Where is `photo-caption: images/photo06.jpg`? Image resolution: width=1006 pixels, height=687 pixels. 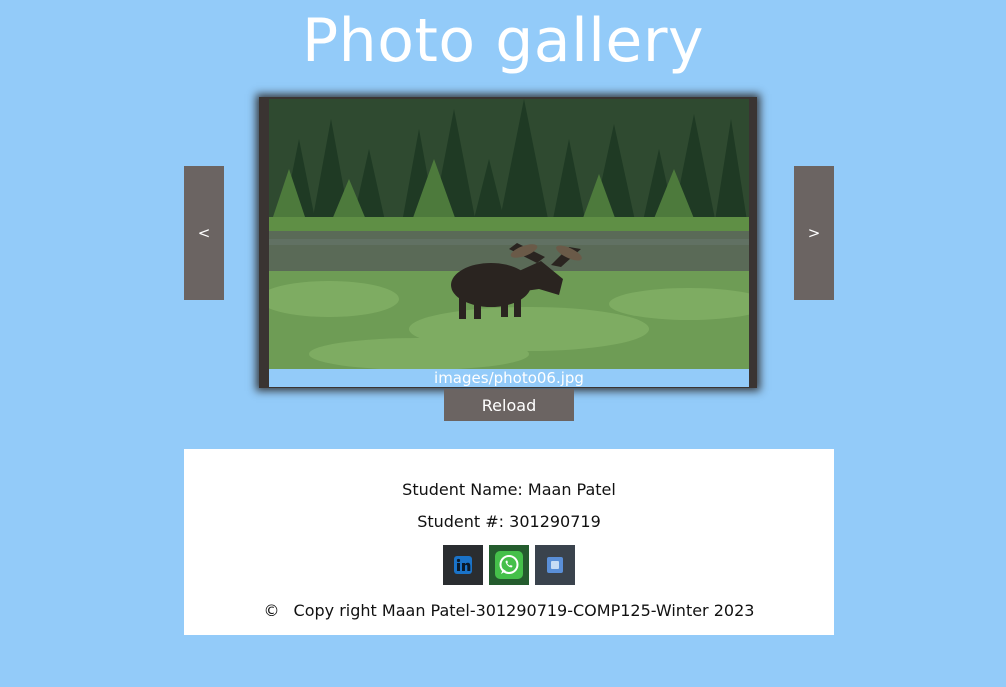 photo-caption: images/photo06.jpg is located at coordinates (509, 378).